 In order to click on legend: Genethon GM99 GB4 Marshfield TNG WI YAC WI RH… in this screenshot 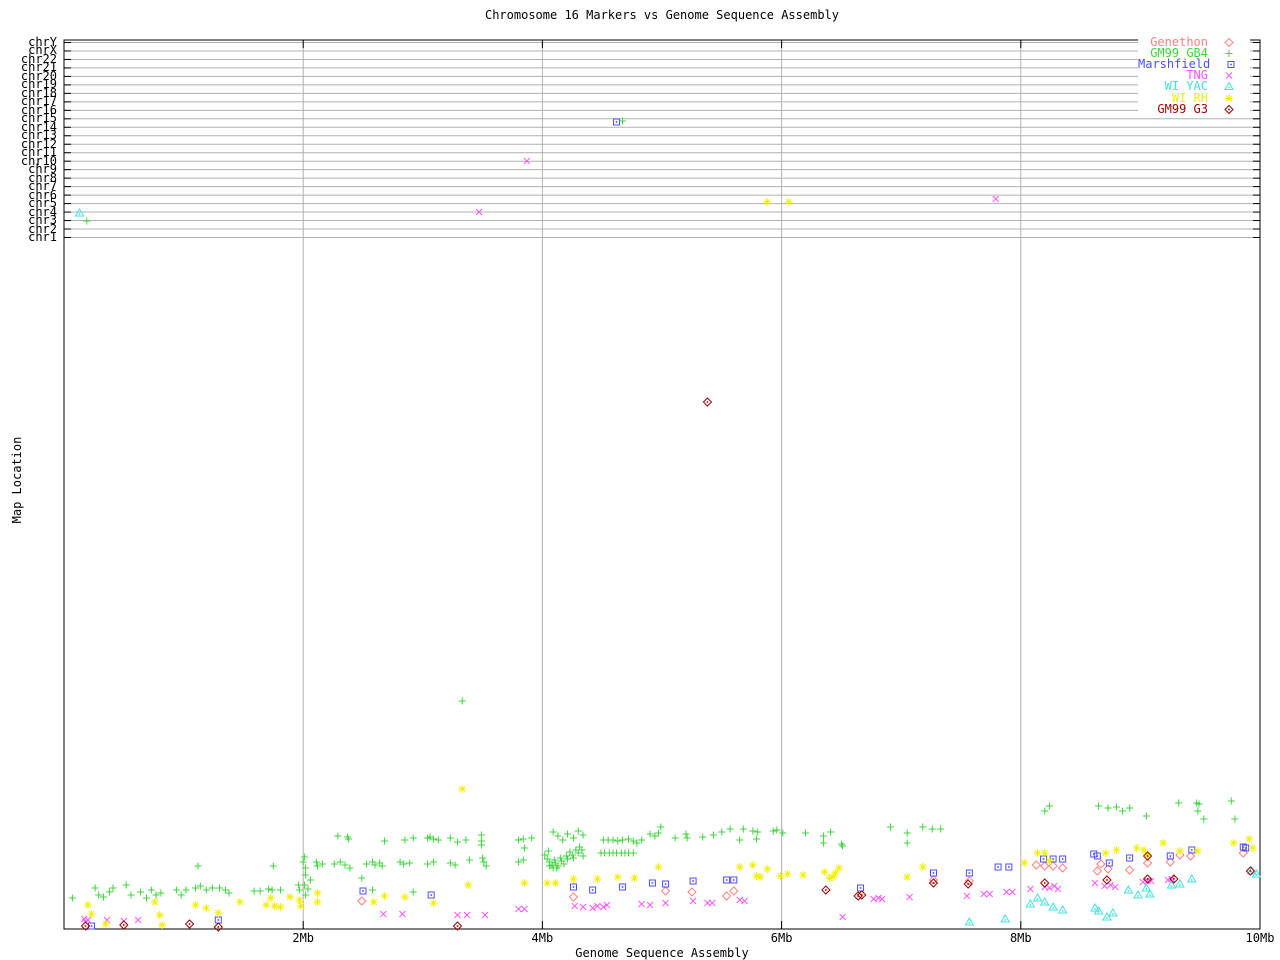, I will do `click(1194, 76)`.